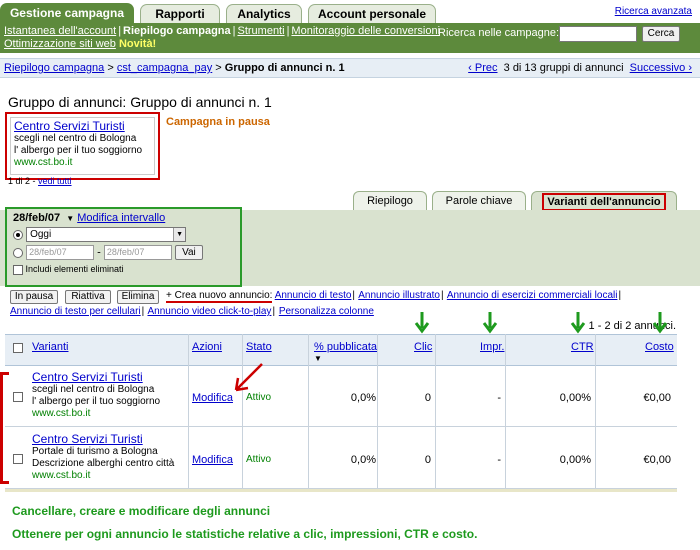 The width and height of the screenshot is (700, 550). Describe the element at coordinates (34, 297) in the screenshot. I see `pause-button: In pausa` at that location.